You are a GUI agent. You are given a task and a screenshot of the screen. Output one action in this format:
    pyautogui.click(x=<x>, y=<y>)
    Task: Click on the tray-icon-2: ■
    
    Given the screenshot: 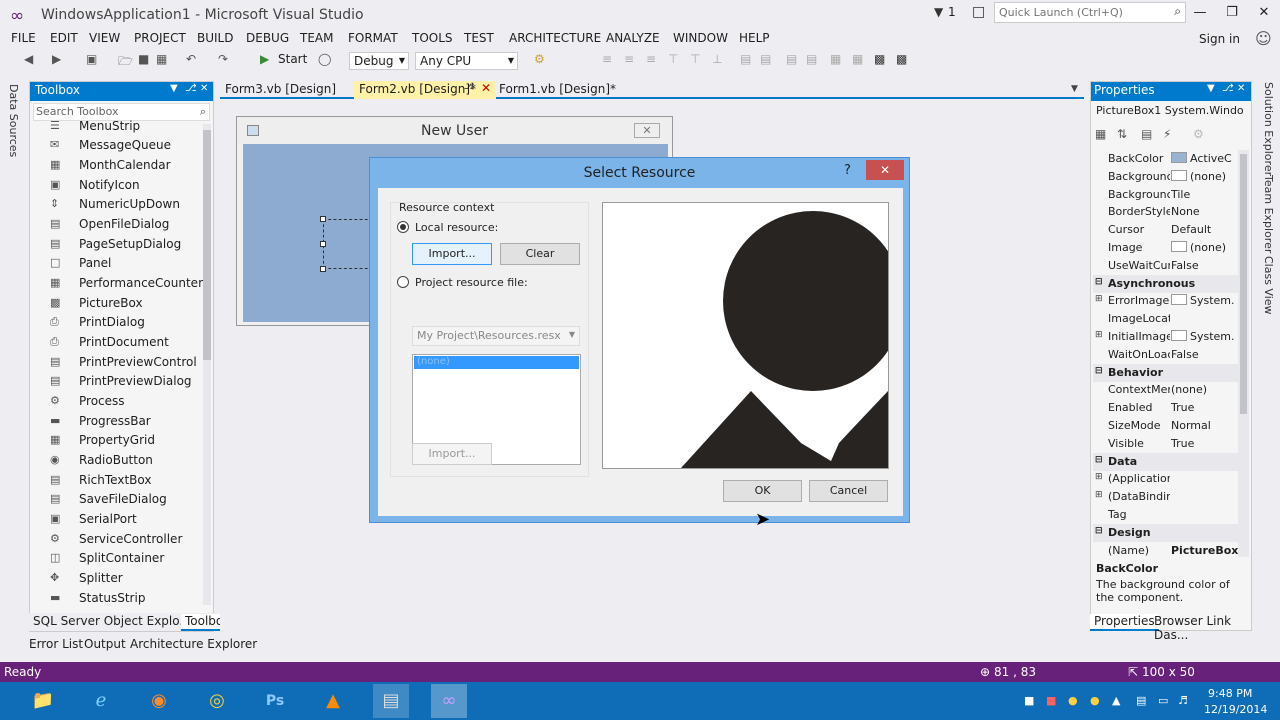 What is the action you would take?
    pyautogui.click(x=1051, y=700)
    